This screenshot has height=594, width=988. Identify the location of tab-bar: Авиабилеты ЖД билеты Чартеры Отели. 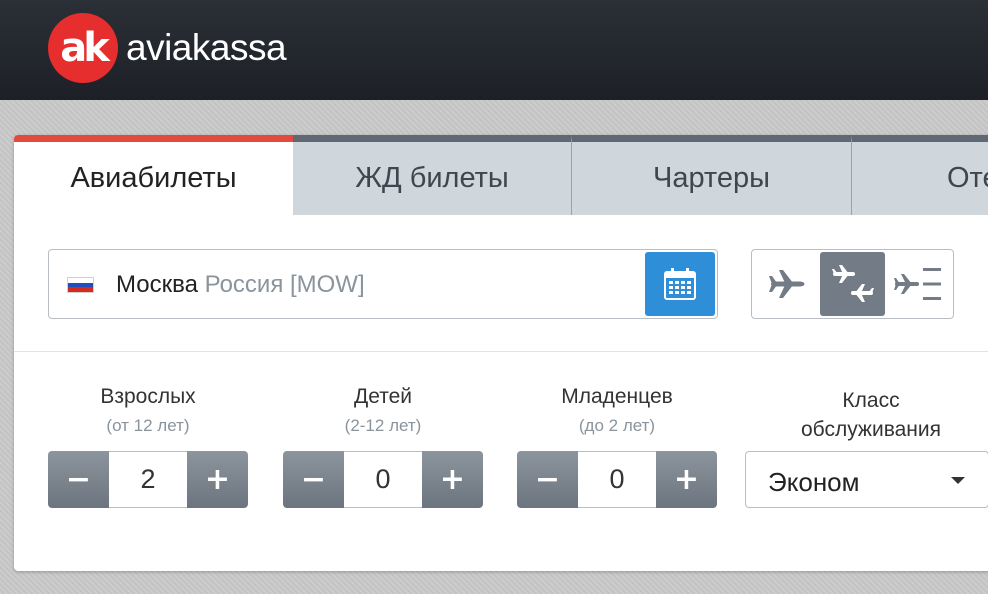
(501, 175).